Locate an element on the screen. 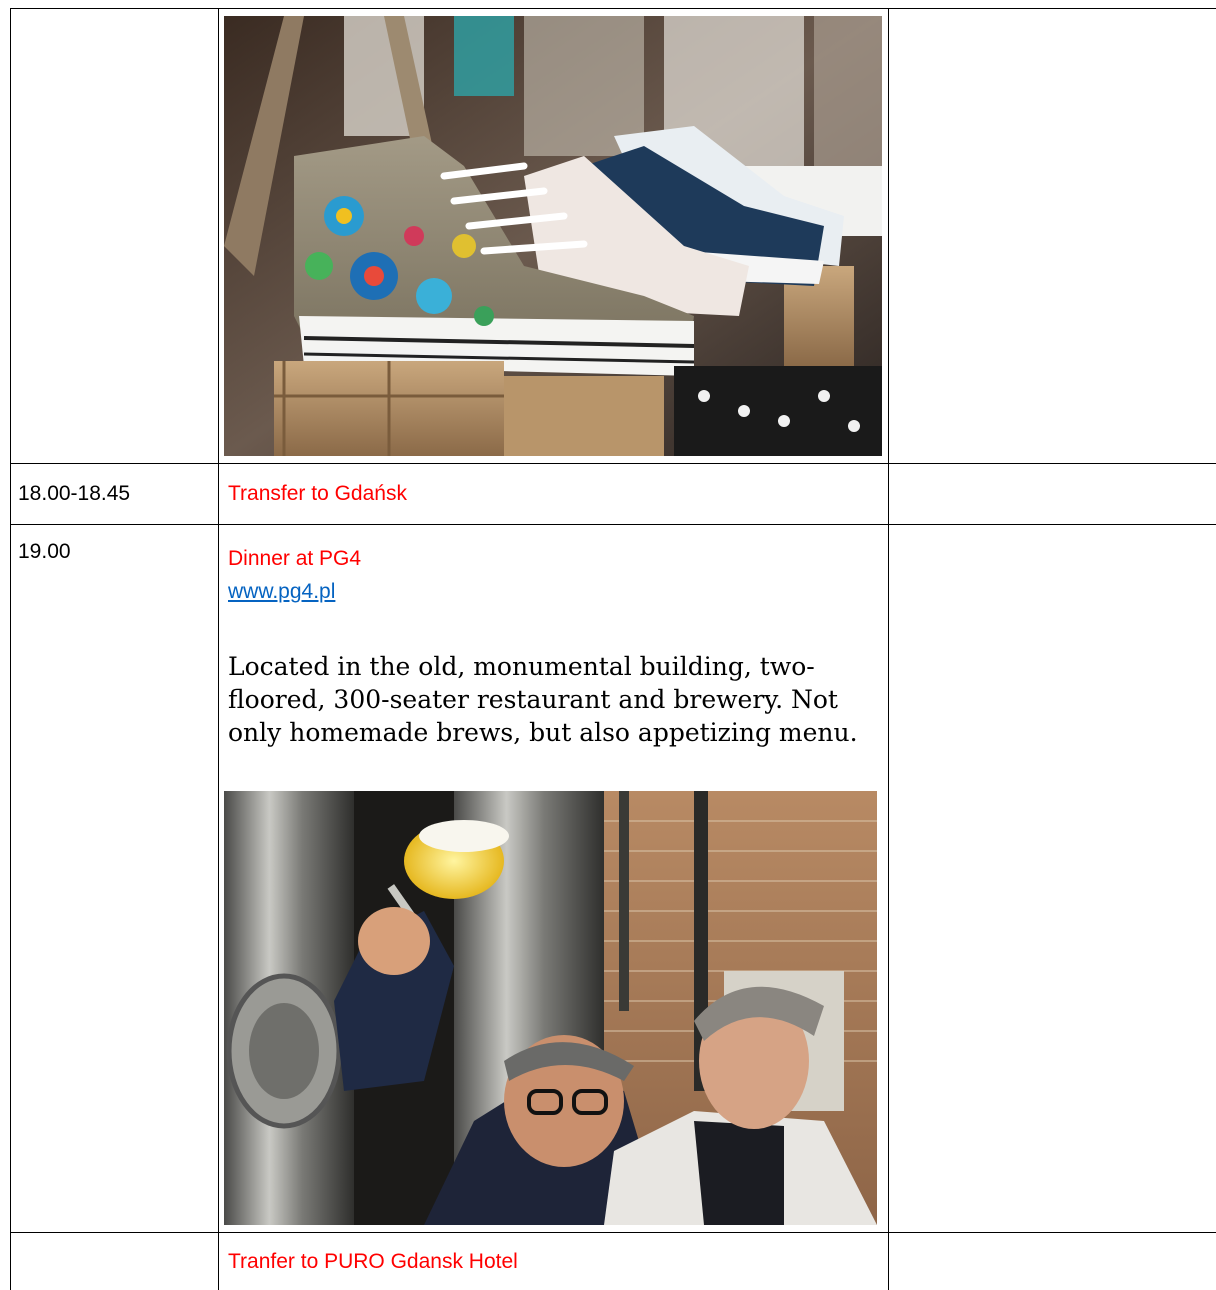  restaurant-link: www.pg4.pl is located at coordinates (281, 592).